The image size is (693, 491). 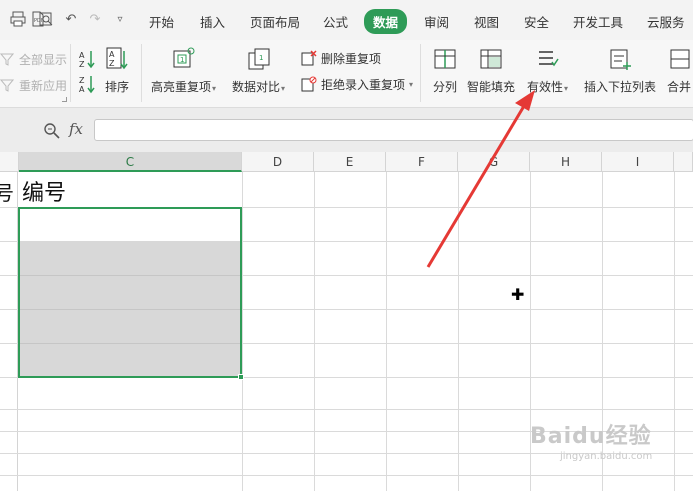 I want to click on undo-icon: ↶, so click(x=71, y=20).